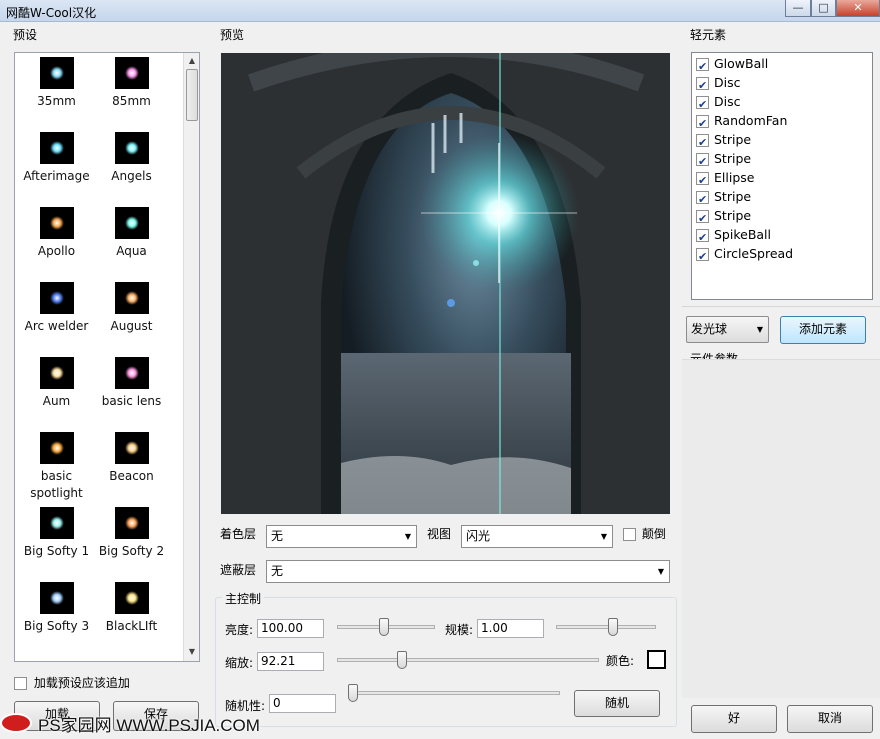 This screenshot has width=880, height=739. Describe the element at coordinates (131, 233) in the screenshot. I see `preset-item: Aqua` at that location.